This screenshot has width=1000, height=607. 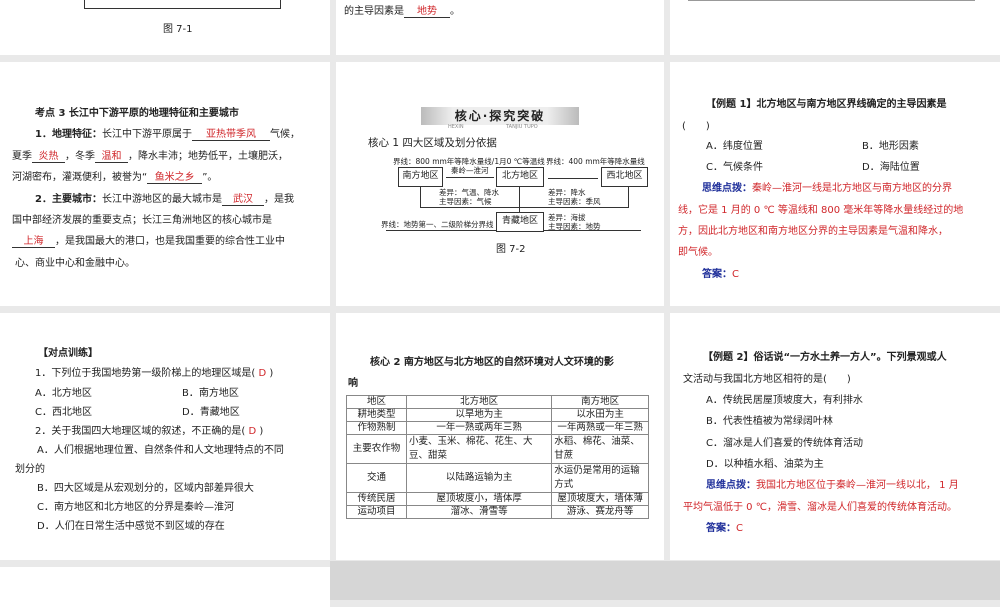 What do you see at coordinates (114, 176) in the screenshot?
I see `text-line: 河湖密布，灌溉便利，被誉为“ 鱼米之乡”。` at bounding box center [114, 176].